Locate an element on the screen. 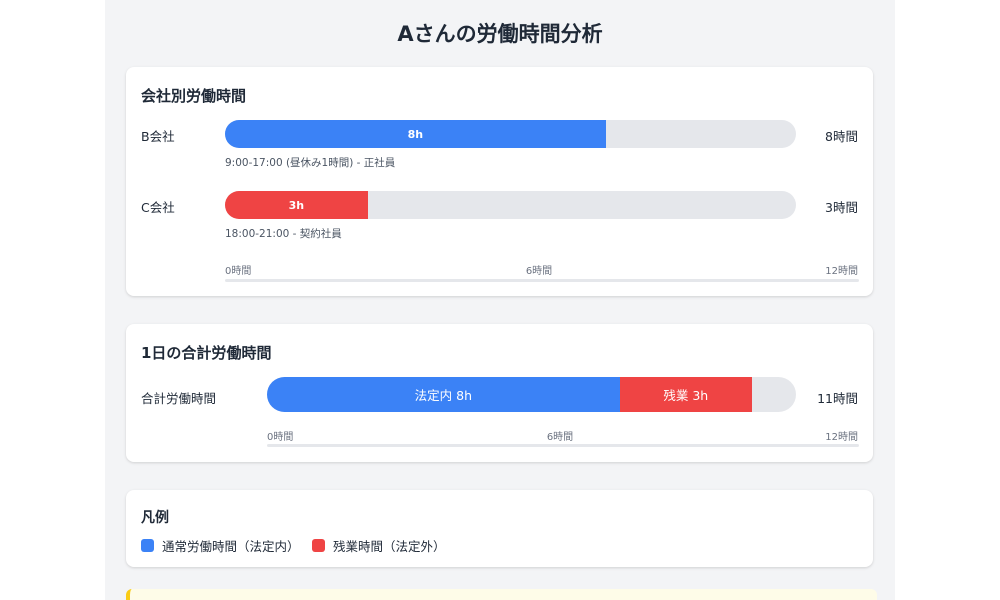 Image resolution: width=1000 pixels, height=600 pixels. company-b-bar-label: 8h is located at coordinates (415, 134).